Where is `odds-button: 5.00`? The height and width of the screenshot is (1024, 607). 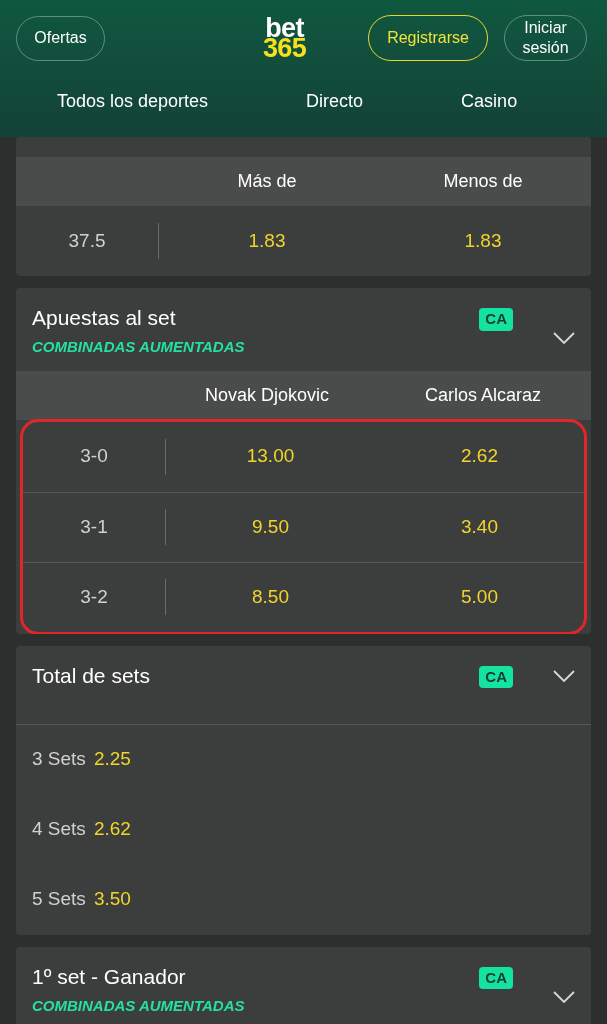 odds-button: 5.00 is located at coordinates (479, 597).